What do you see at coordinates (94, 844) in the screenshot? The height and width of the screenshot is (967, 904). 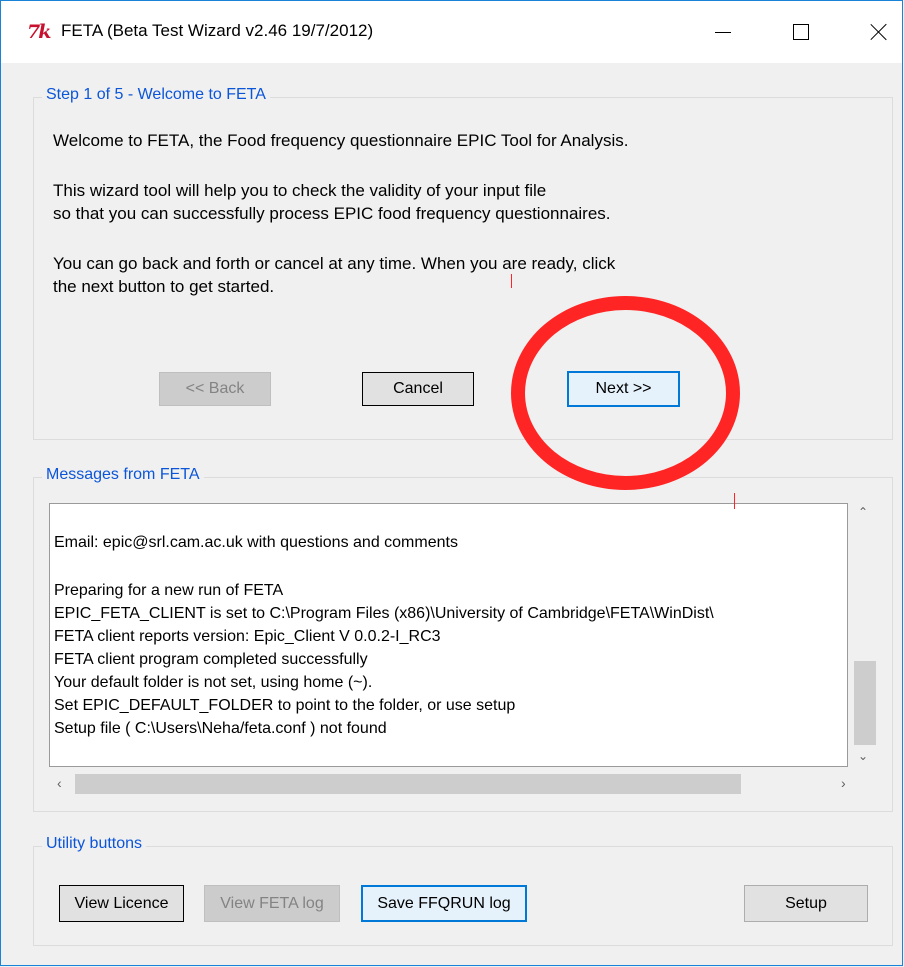 I see `utility-panel-legend: Utility buttons` at bounding box center [94, 844].